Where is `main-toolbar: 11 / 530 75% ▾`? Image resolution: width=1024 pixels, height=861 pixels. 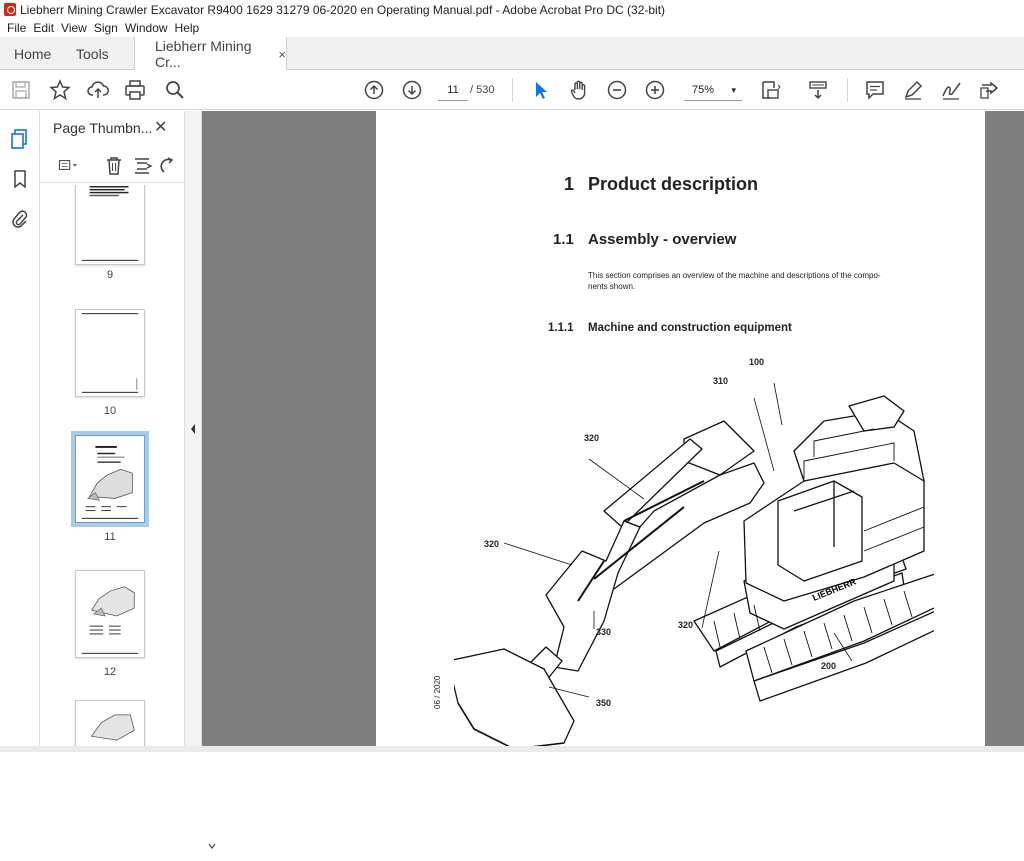 main-toolbar: 11 / 530 75% ▾ is located at coordinates (512, 90).